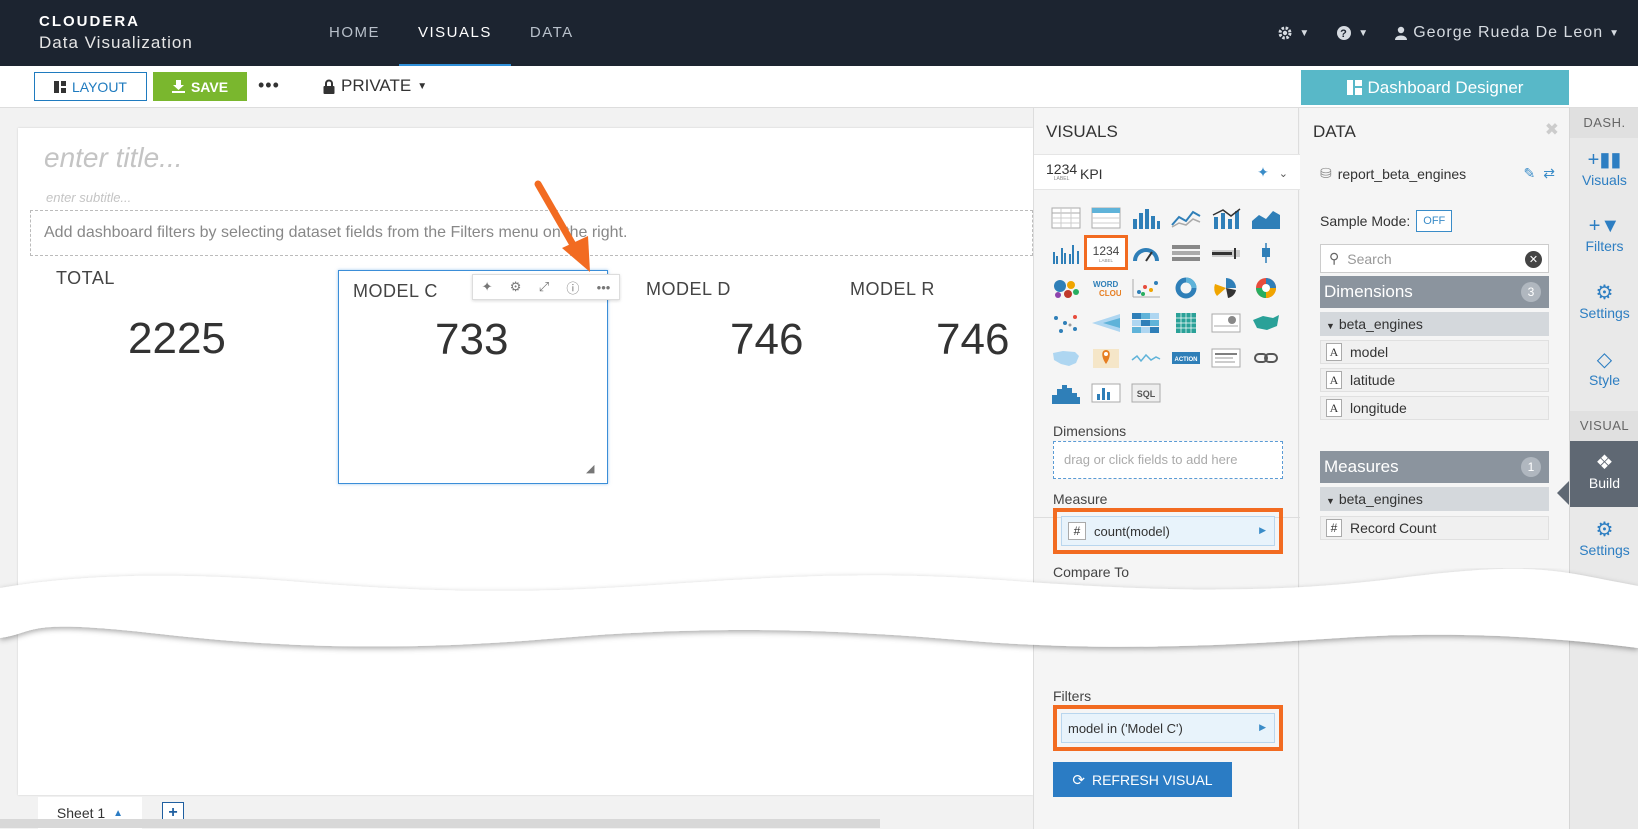 The image size is (1638, 829). What do you see at coordinates (1368, 291) in the screenshot?
I see `dimensions-title: Dimensions` at bounding box center [1368, 291].